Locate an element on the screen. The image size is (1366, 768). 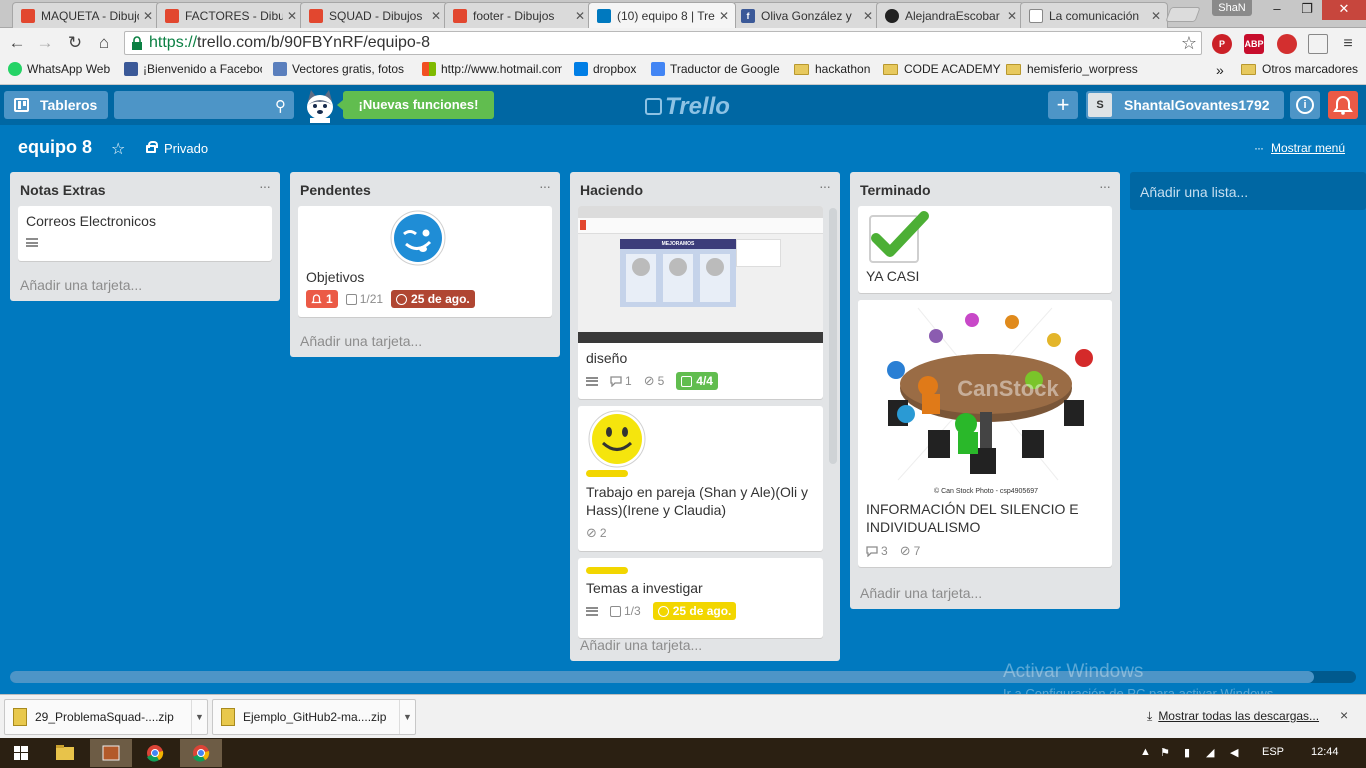
notifications-button is located at coordinates (1343, 105).